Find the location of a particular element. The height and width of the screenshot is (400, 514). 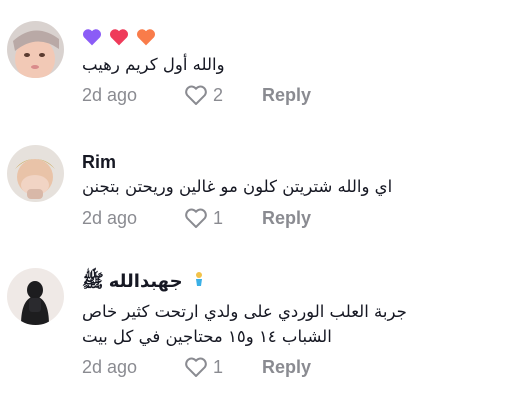

orange-heart-icon is located at coordinates (146, 37).